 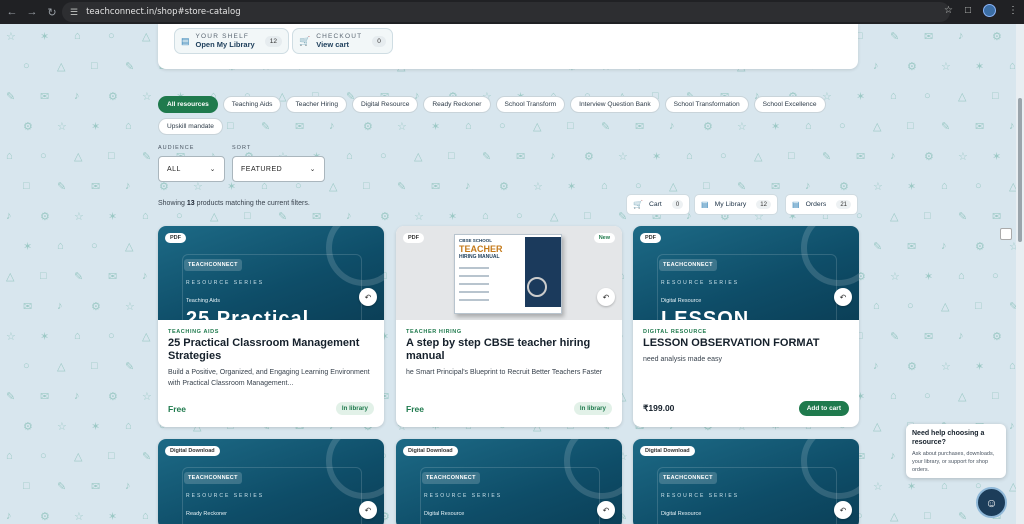 I want to click on page-scrollbar, so click(x=1020, y=274).